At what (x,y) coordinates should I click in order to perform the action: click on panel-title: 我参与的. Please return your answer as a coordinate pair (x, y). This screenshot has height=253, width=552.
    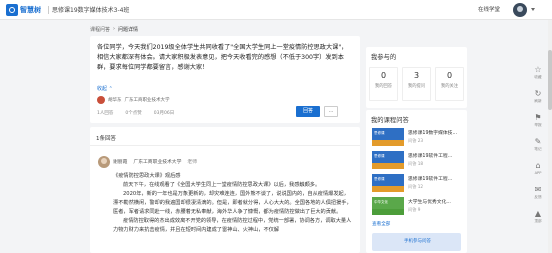
    Looking at the image, I should click on (384, 57).